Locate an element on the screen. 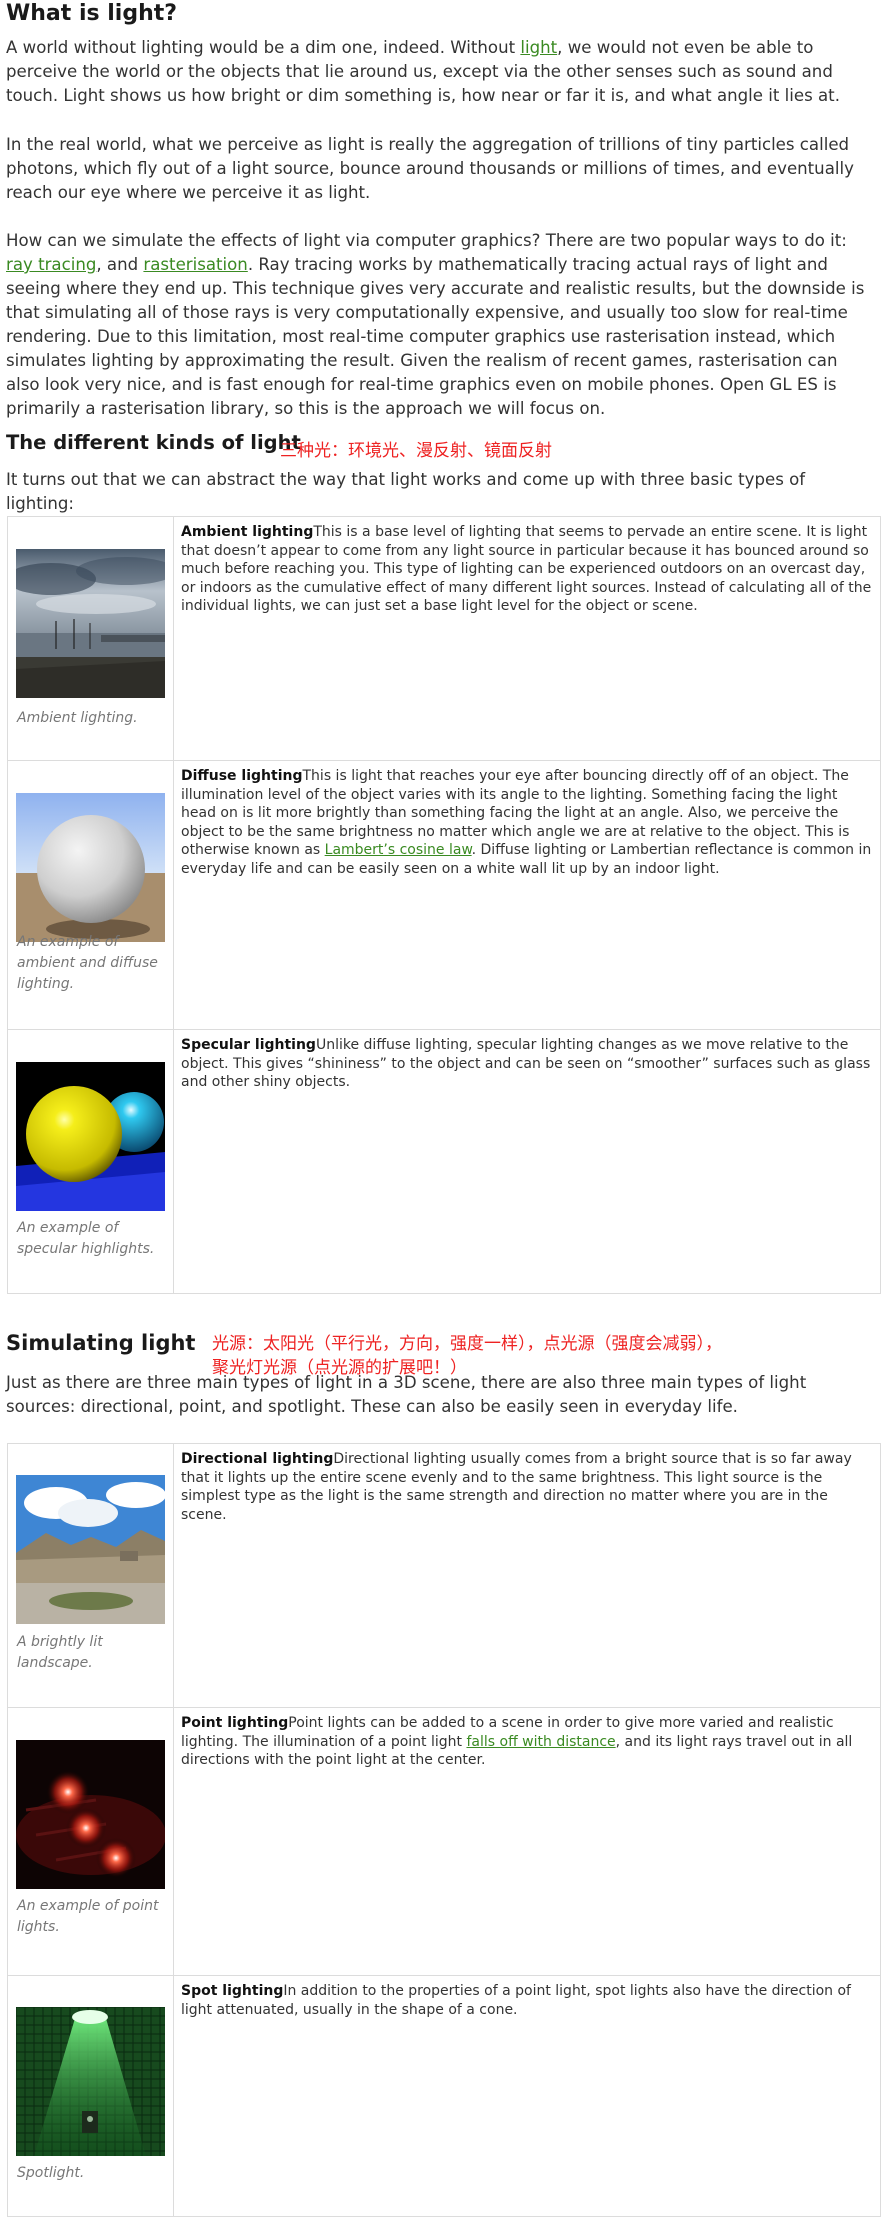 This screenshot has width=883, height=2217. image-cell: Spotlight. is located at coordinates (90, 2096).